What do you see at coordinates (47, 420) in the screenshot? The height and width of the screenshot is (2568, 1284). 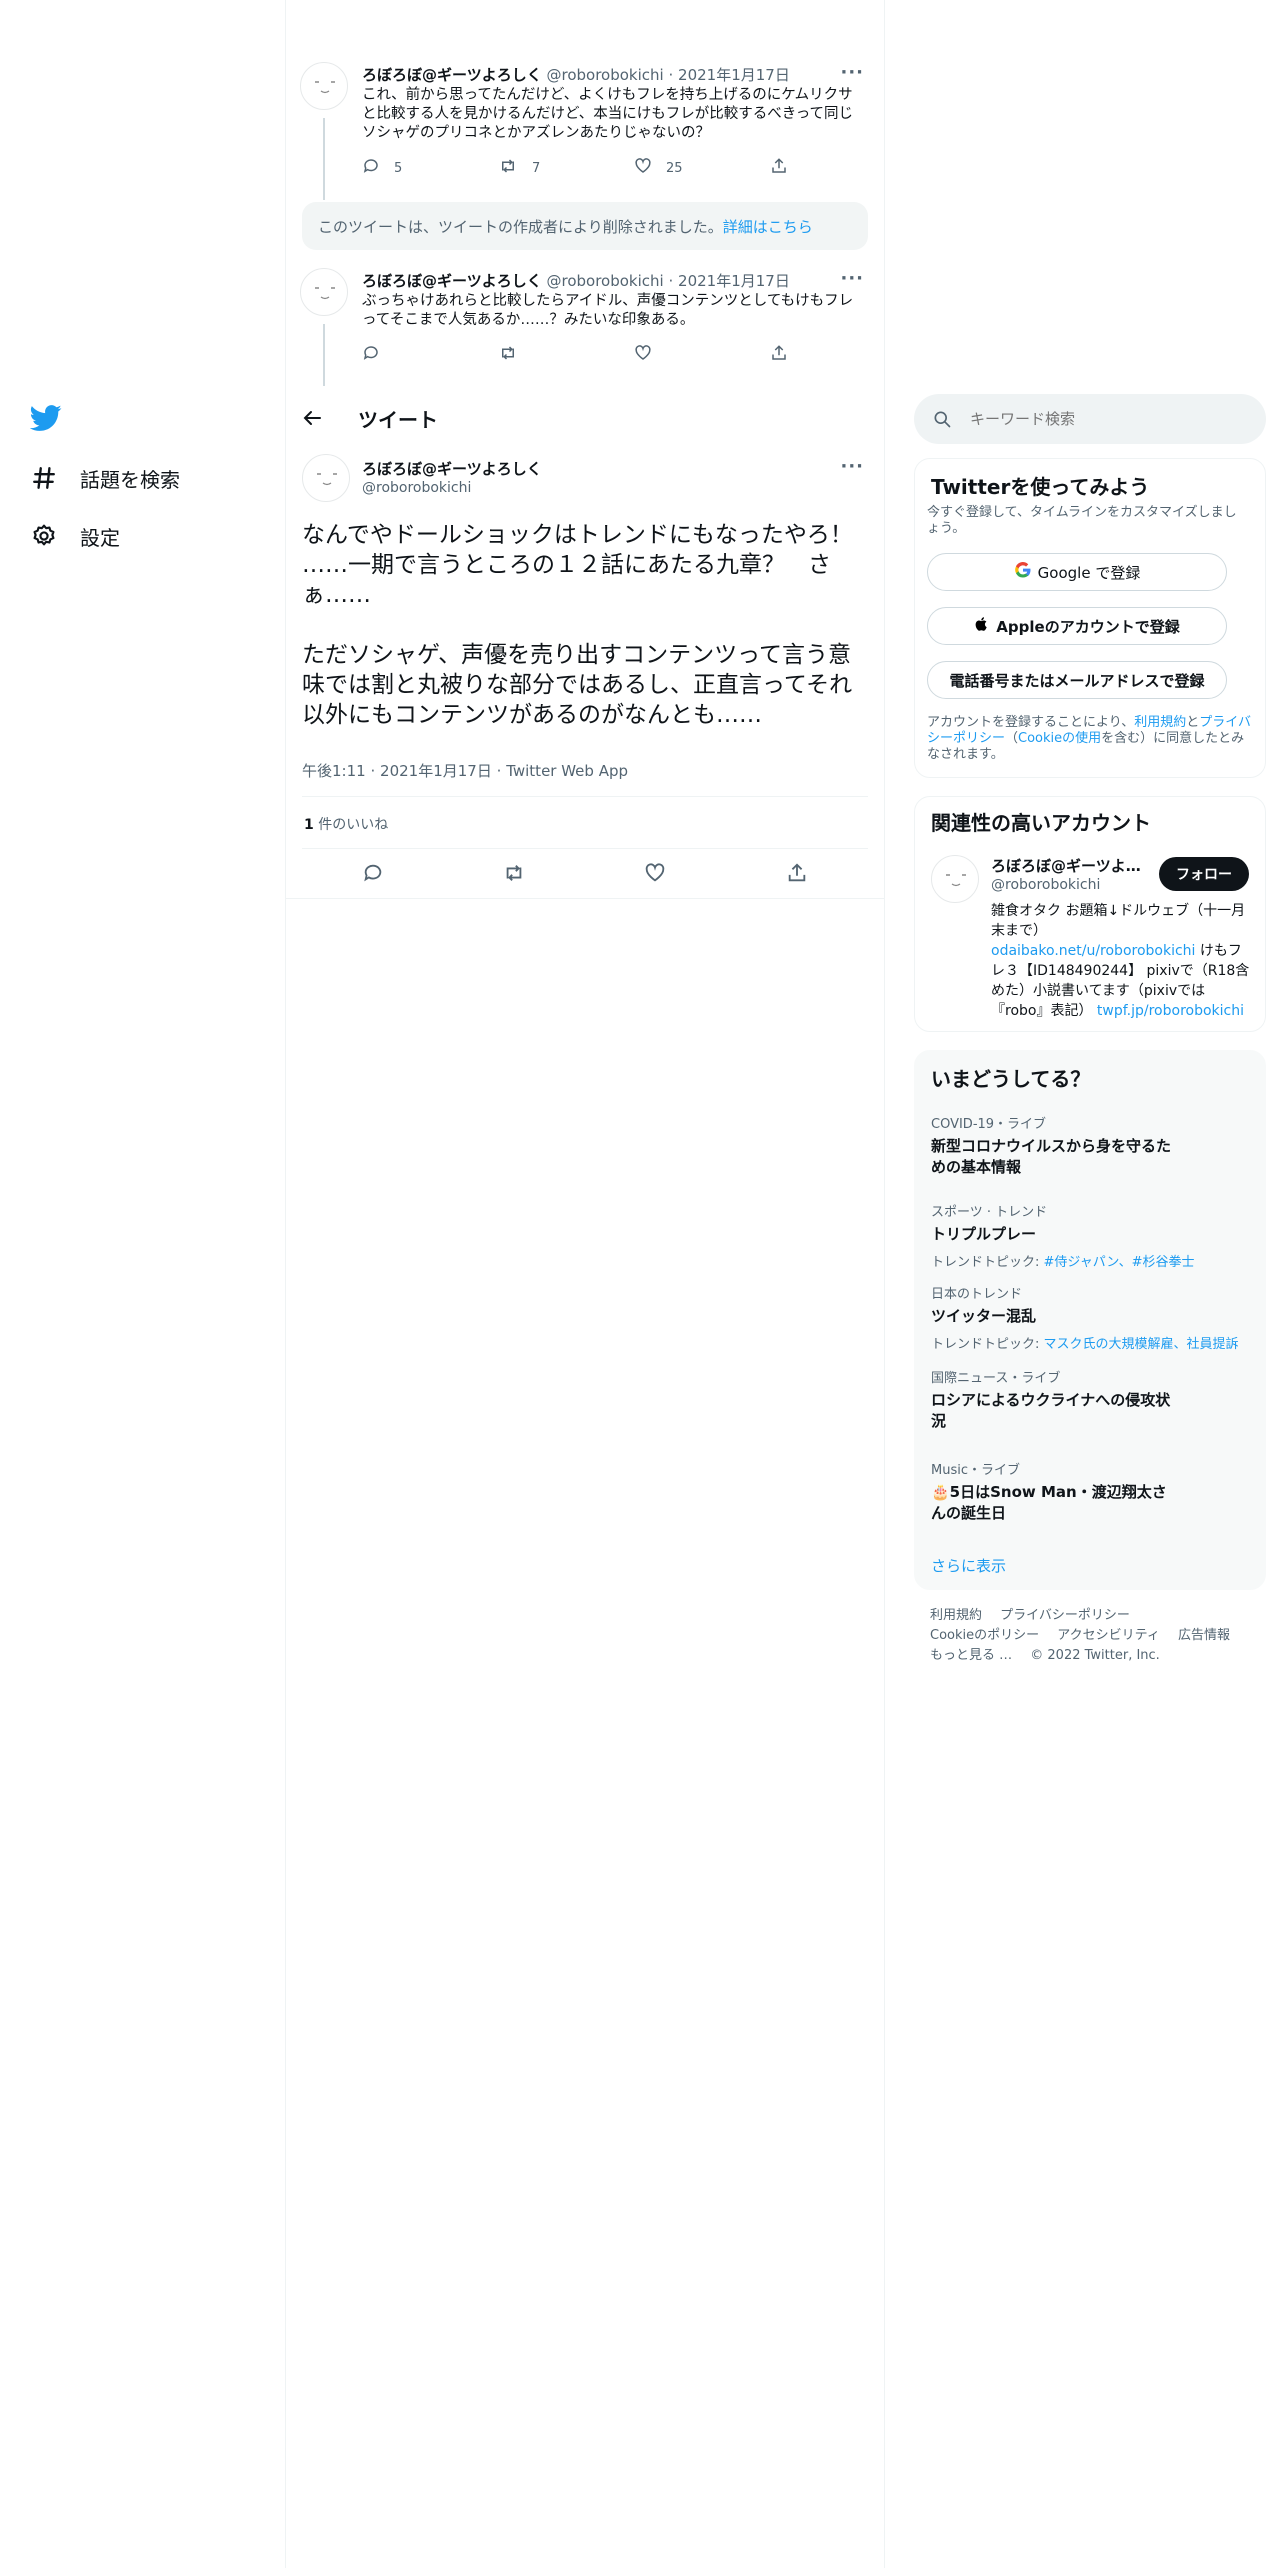 I see `twitter-bird-icon` at bounding box center [47, 420].